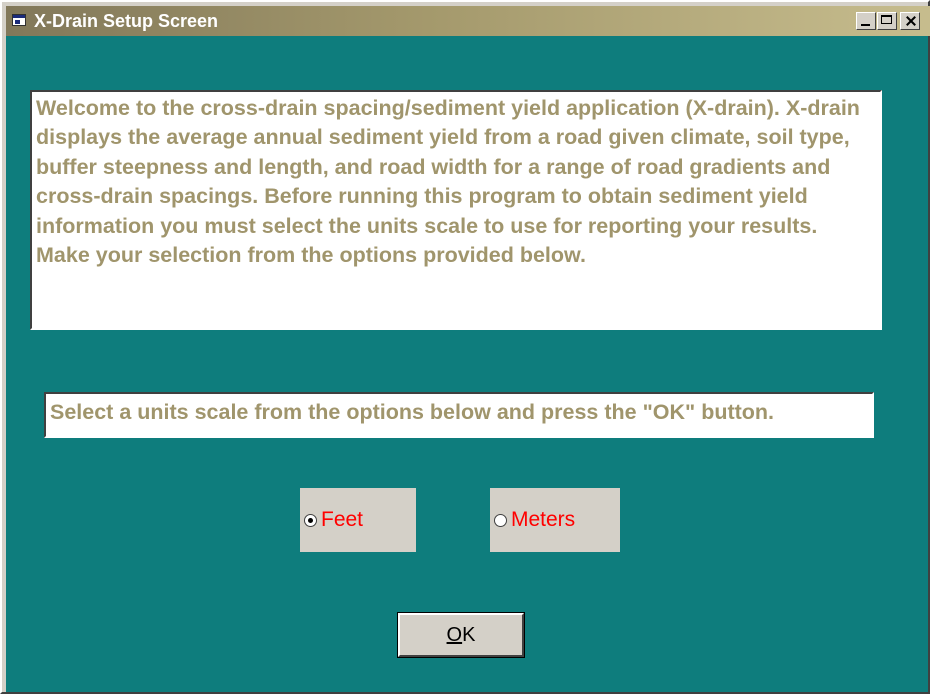 Image resolution: width=930 pixels, height=694 pixels. Describe the element at coordinates (910, 21) in the screenshot. I see `close-icon` at that location.